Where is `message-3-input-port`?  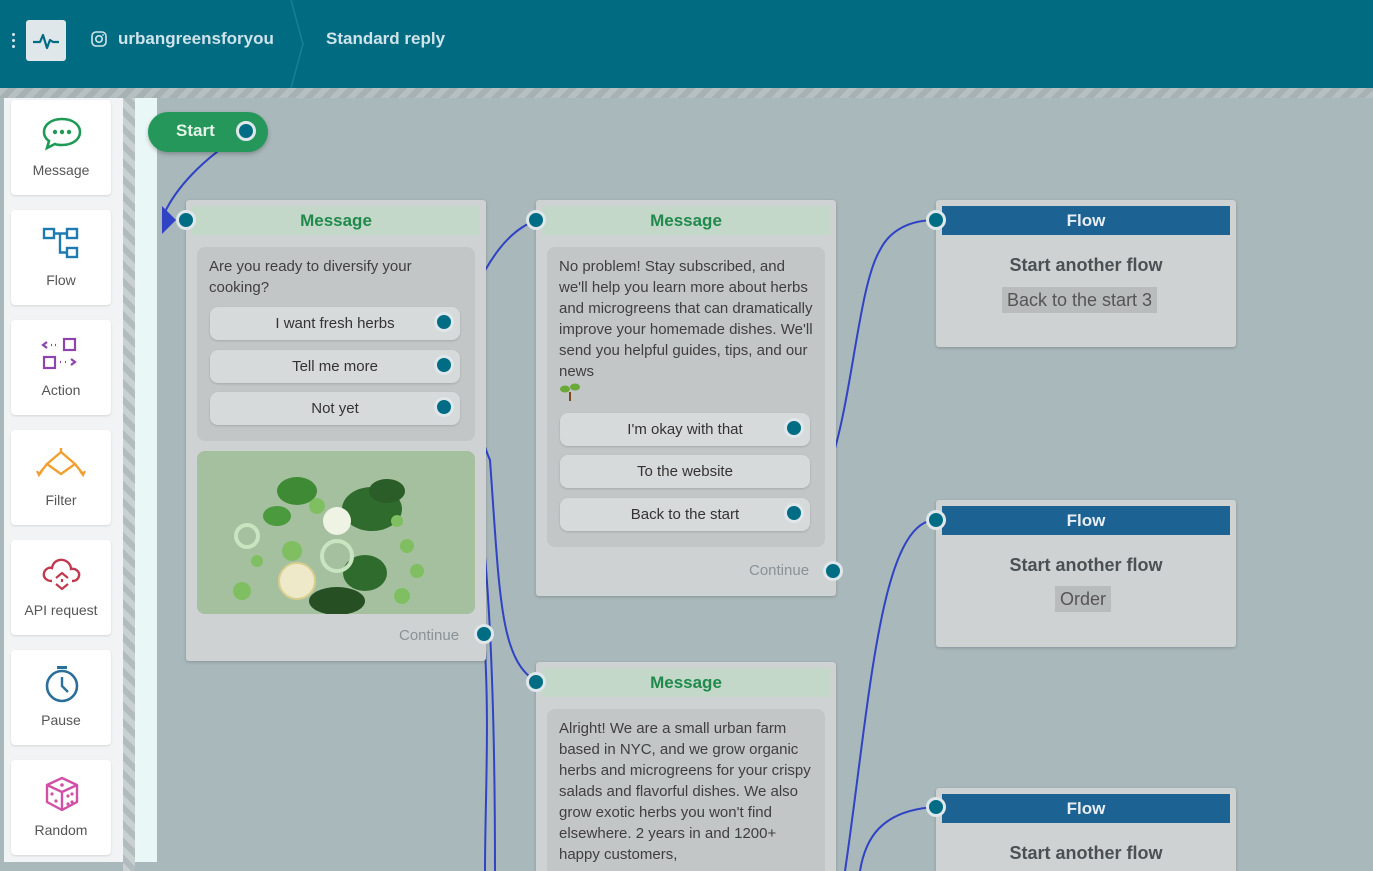
message-3-input-port is located at coordinates (536, 682).